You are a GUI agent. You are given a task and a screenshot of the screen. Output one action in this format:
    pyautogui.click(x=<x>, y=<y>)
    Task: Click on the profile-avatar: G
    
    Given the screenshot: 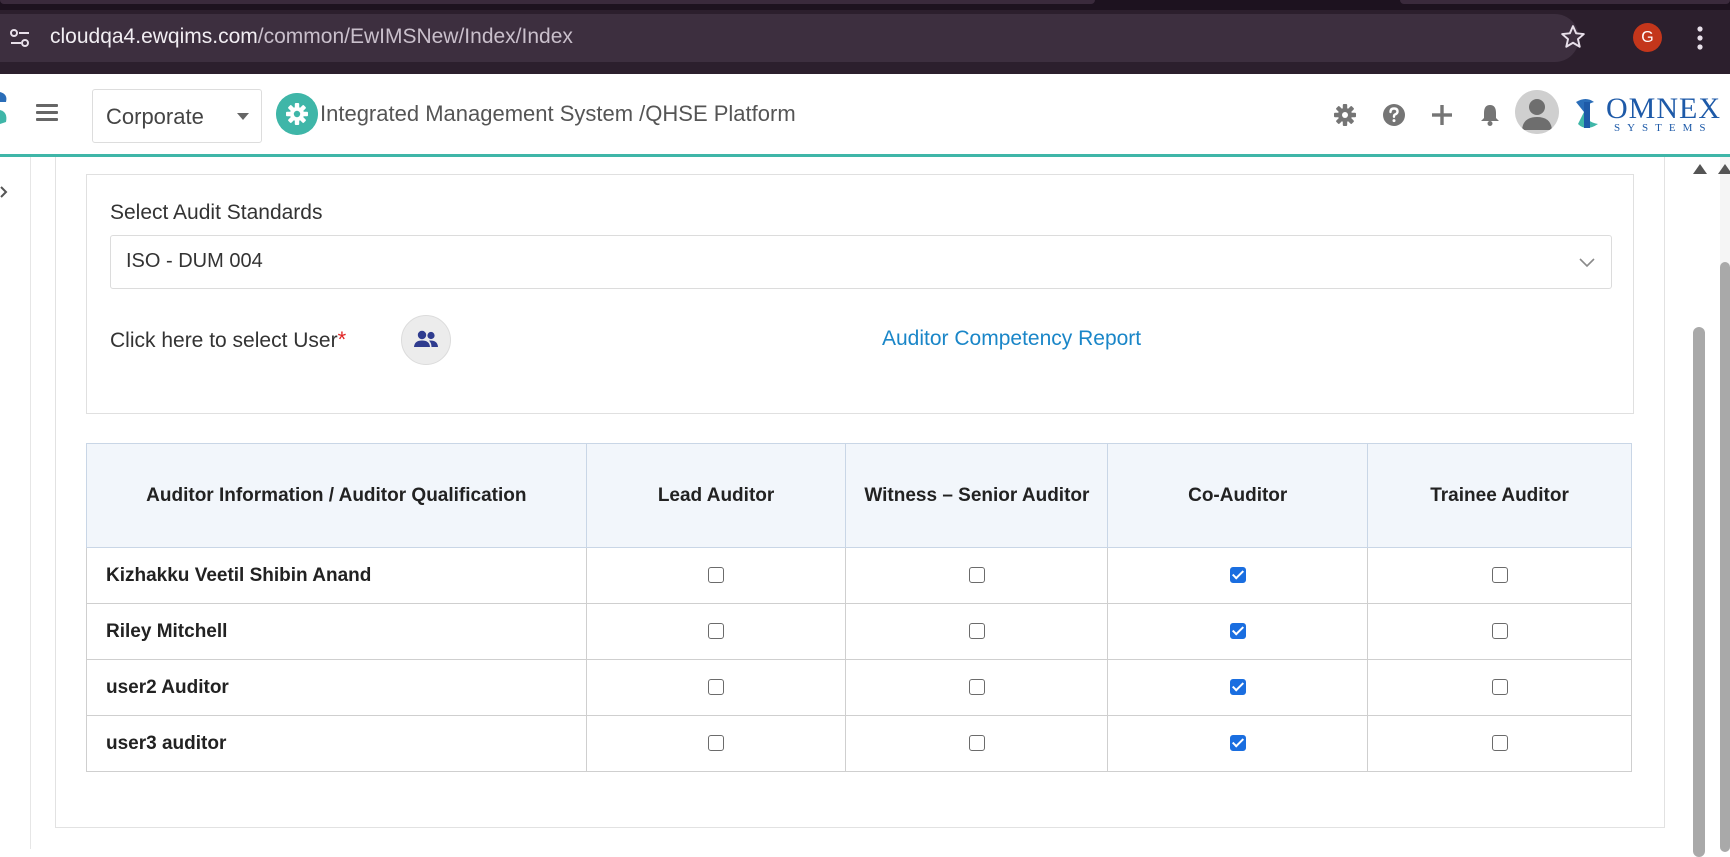 What is the action you would take?
    pyautogui.click(x=1647, y=37)
    